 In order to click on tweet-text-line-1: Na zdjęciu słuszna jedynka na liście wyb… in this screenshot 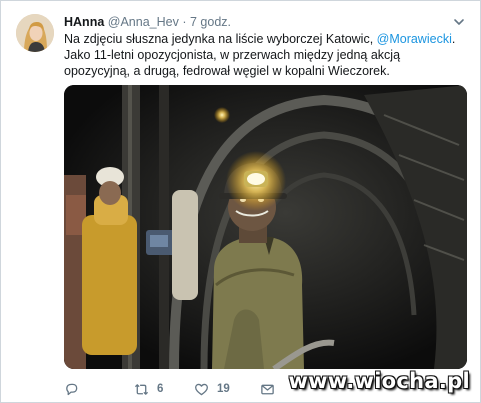, I will do `click(264, 39)`.